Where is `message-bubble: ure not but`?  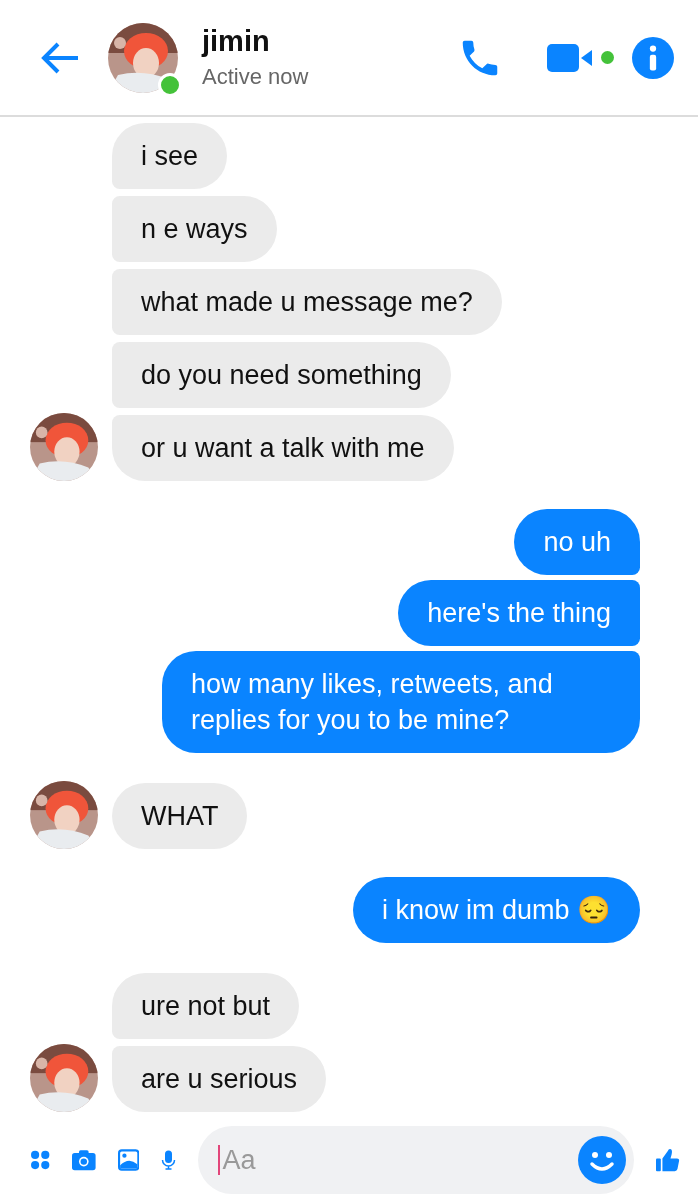 message-bubble: ure not but is located at coordinates (206, 1006).